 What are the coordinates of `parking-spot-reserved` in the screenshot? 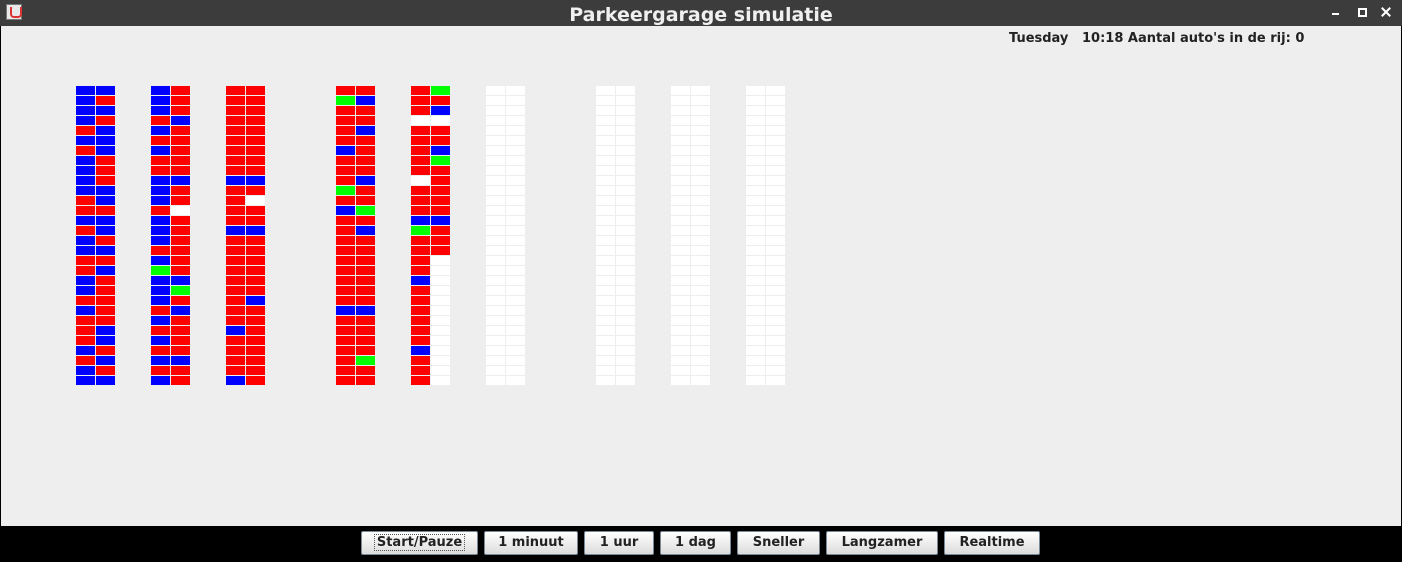 It's located at (420, 230).